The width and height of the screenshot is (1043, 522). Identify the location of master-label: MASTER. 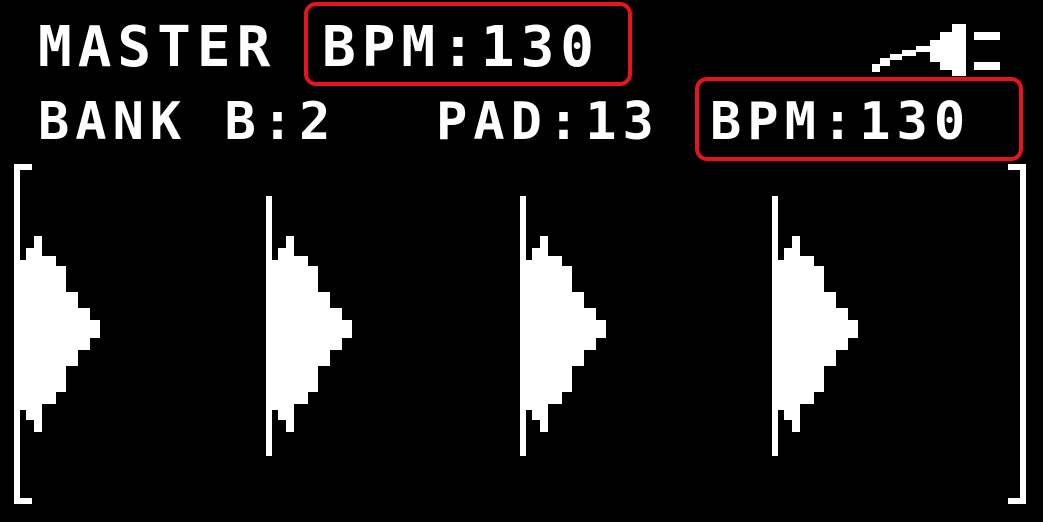
(157, 47).